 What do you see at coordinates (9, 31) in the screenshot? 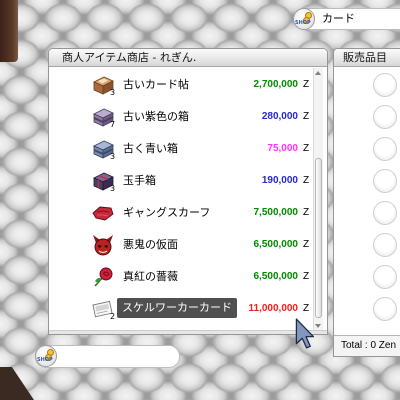
I see `world-object-post` at bounding box center [9, 31].